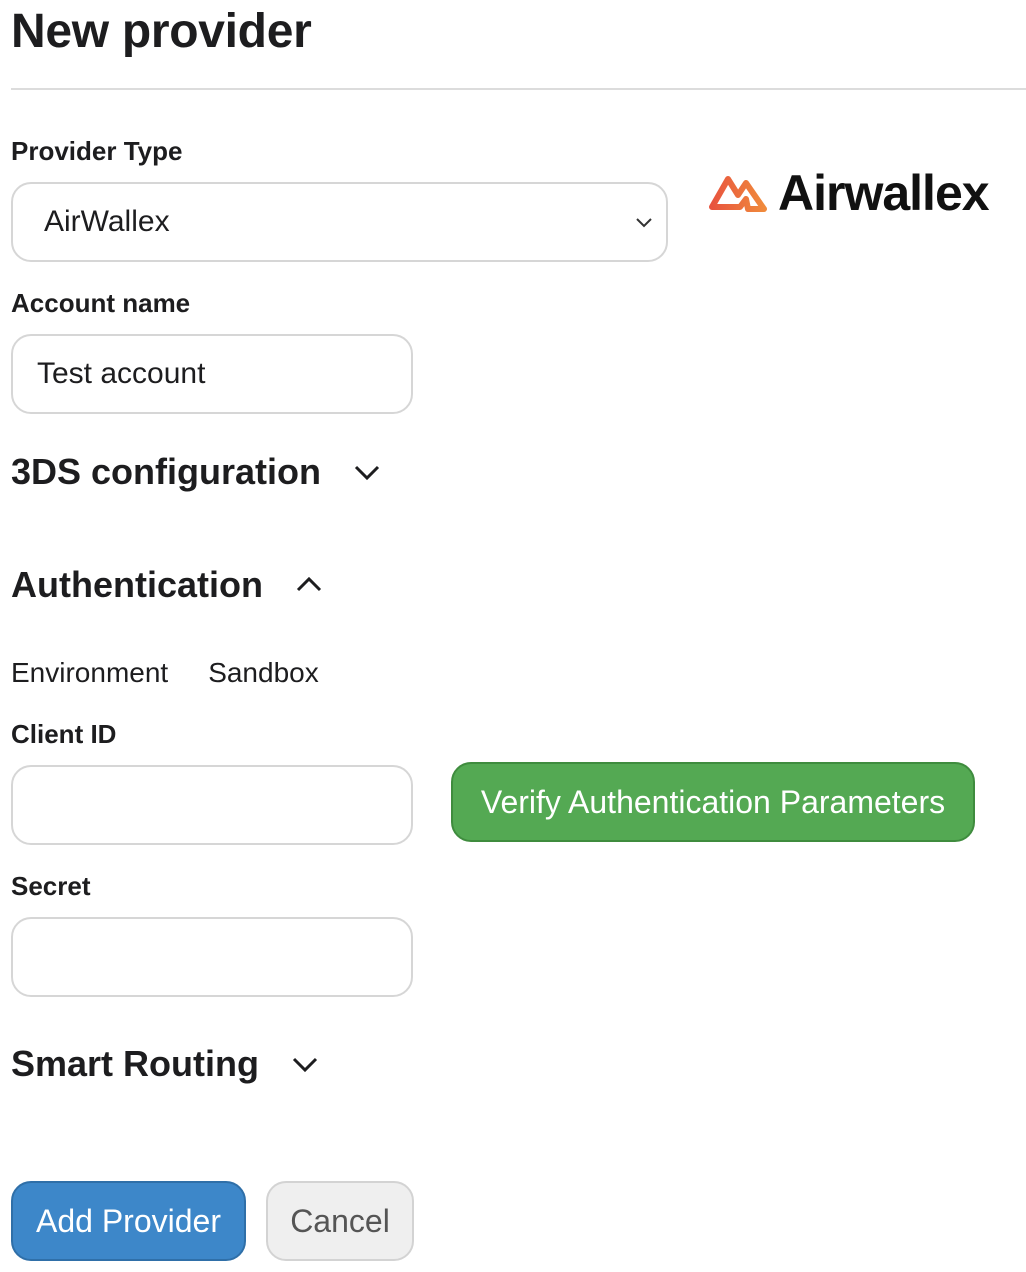 This screenshot has height=1272, width=1026. What do you see at coordinates (339, 222) in the screenshot?
I see `provider-type-select: AirWallex` at bounding box center [339, 222].